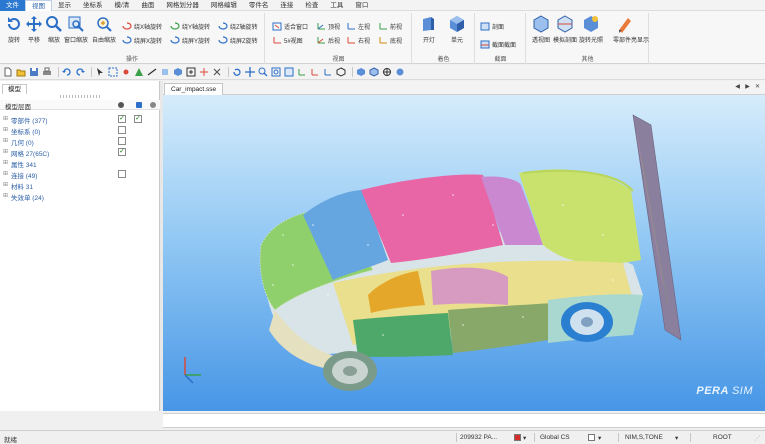 Image resolution: width=765 pixels, height=444 pixels. Describe the element at coordinates (76, 29) in the screenshot. I see `window-zoom-button: 窗口缩放` at that location.